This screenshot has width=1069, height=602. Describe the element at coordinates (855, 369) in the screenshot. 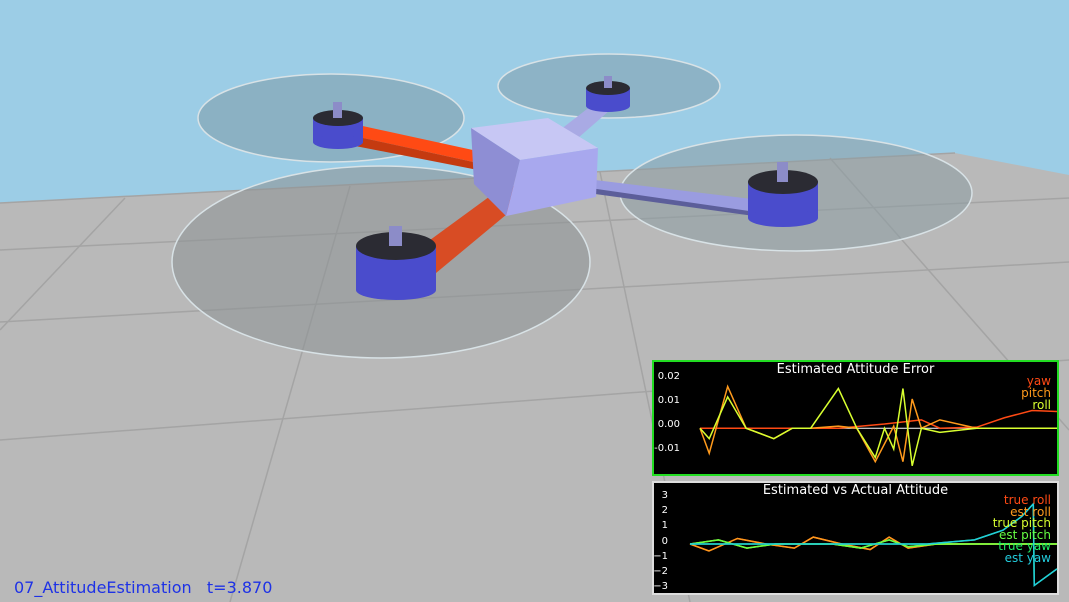

I see `plot-title: Estimated Attitude Error` at that location.